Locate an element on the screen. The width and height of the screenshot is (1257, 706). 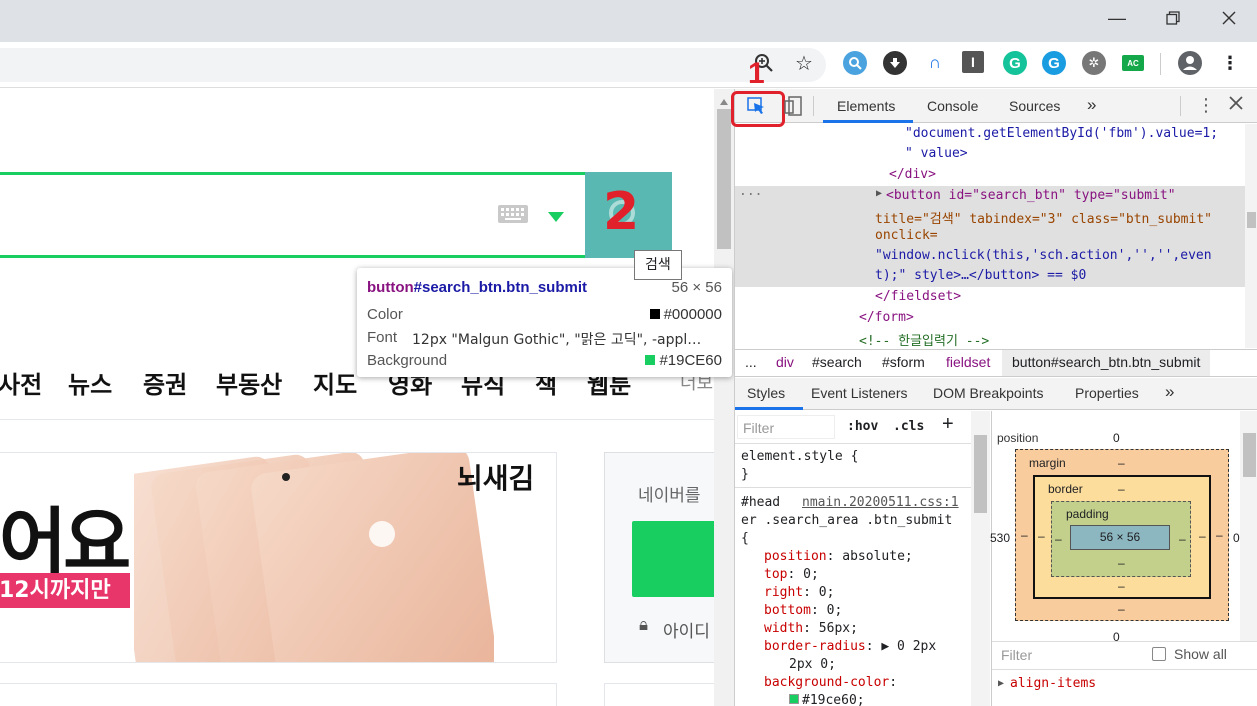
toolbar-divider is located at coordinates (1160, 64).